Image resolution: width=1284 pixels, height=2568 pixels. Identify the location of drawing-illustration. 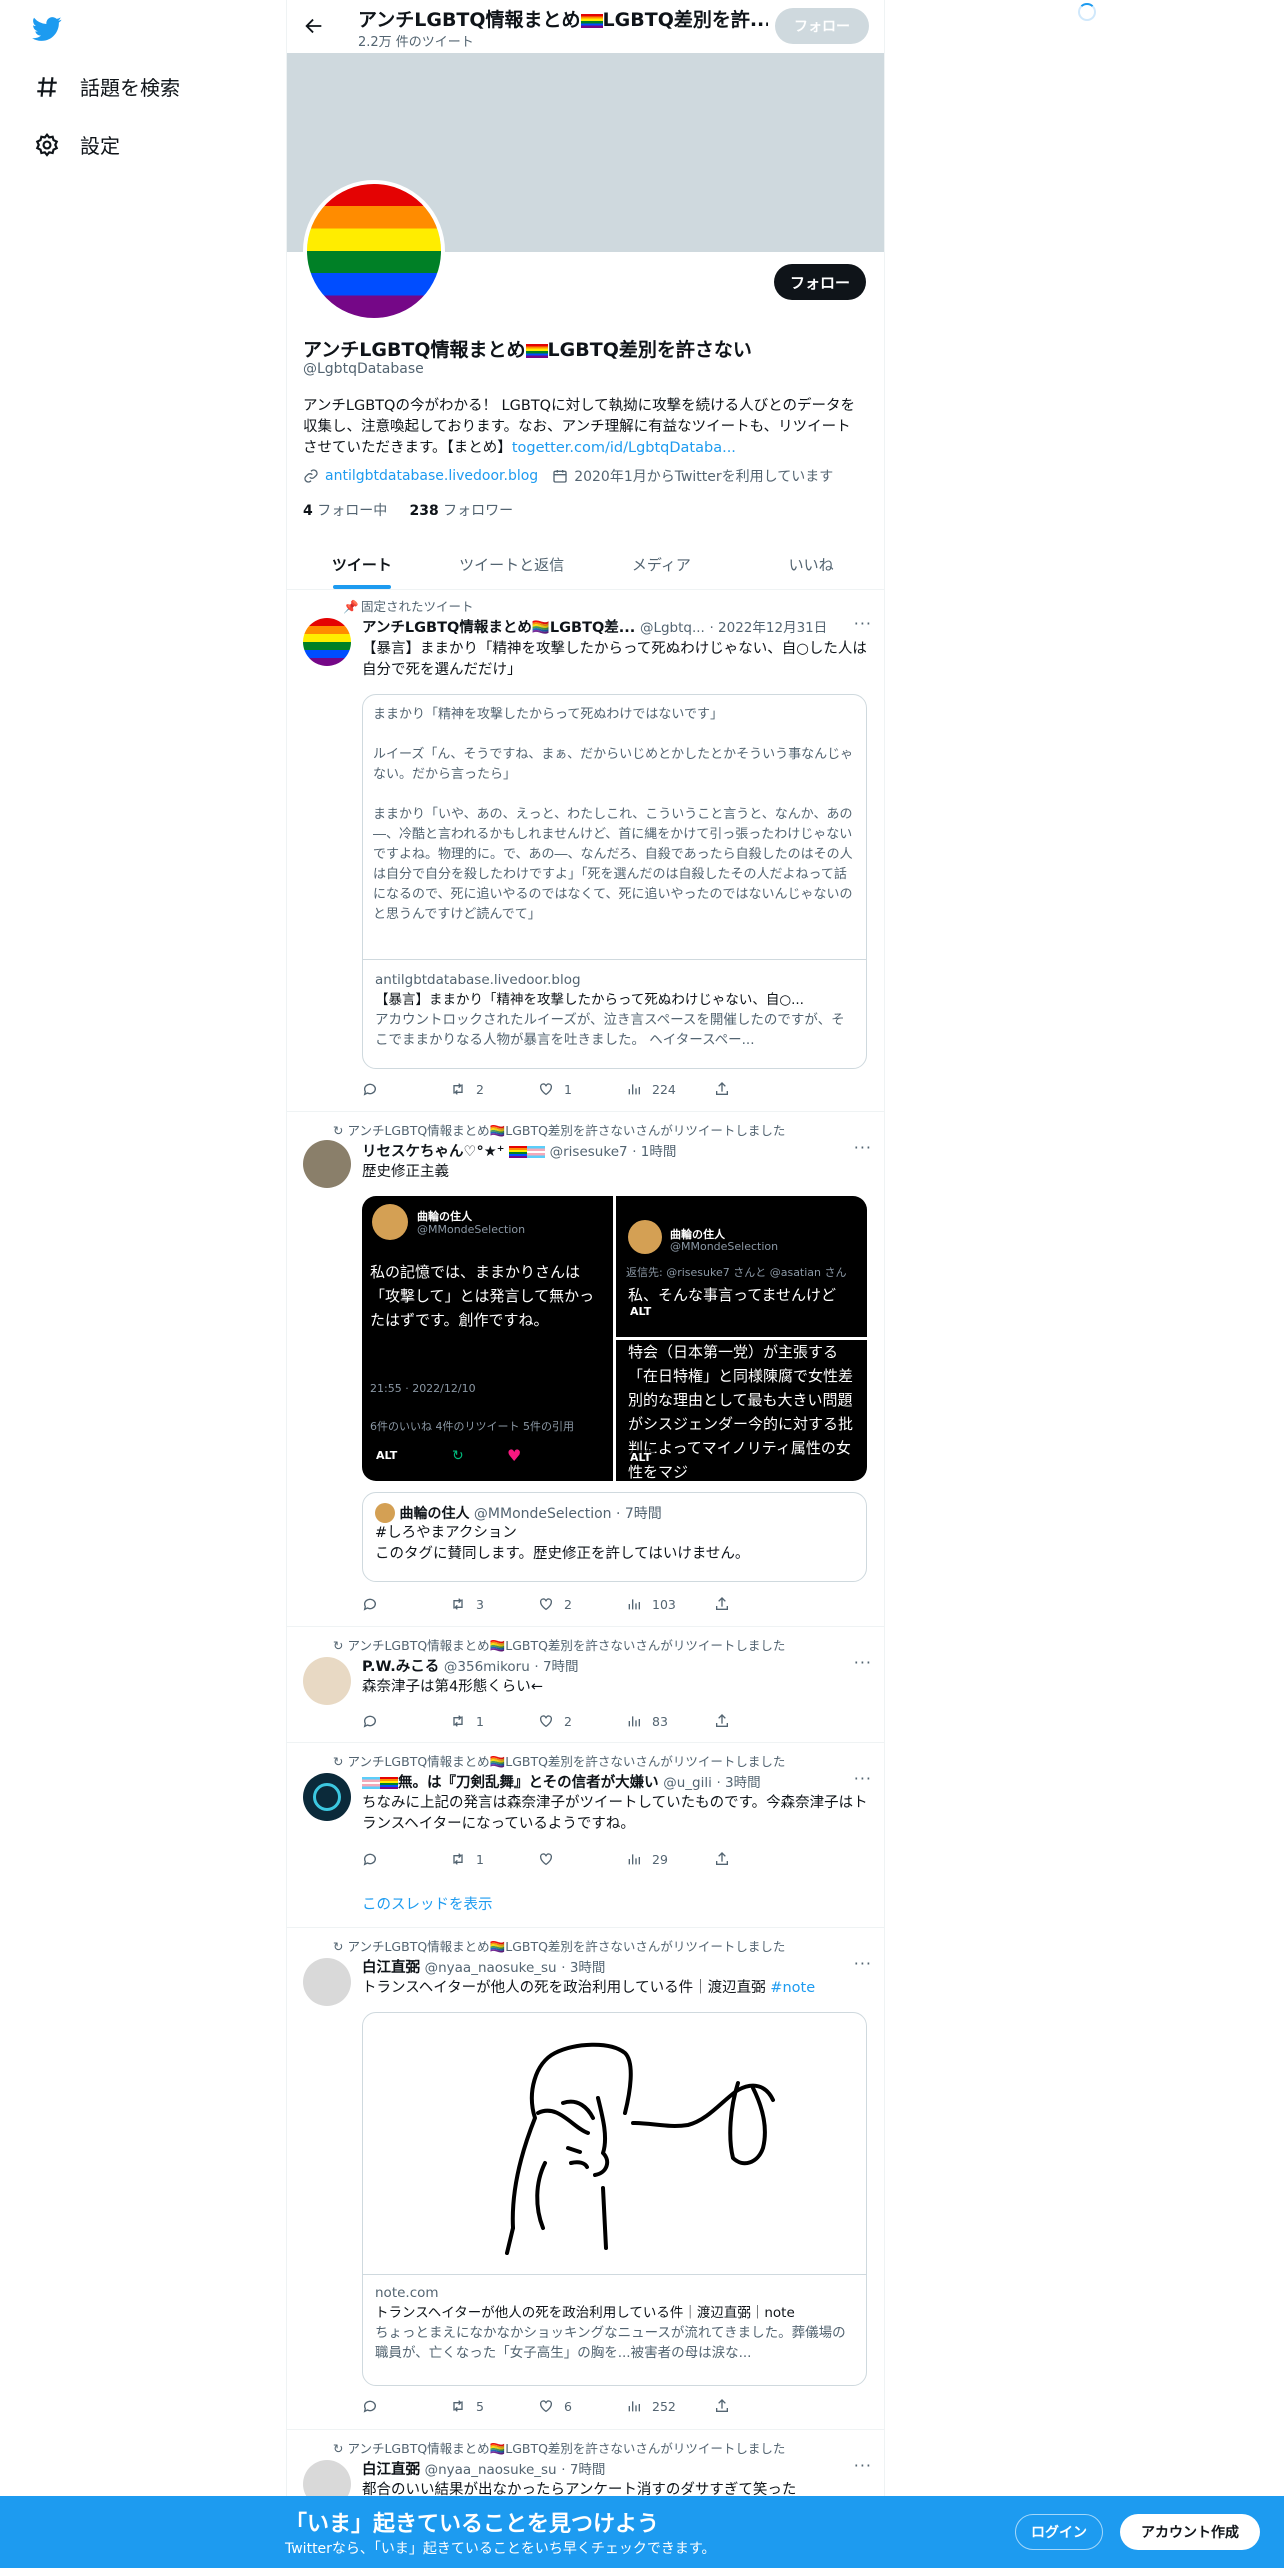
(640, 2148).